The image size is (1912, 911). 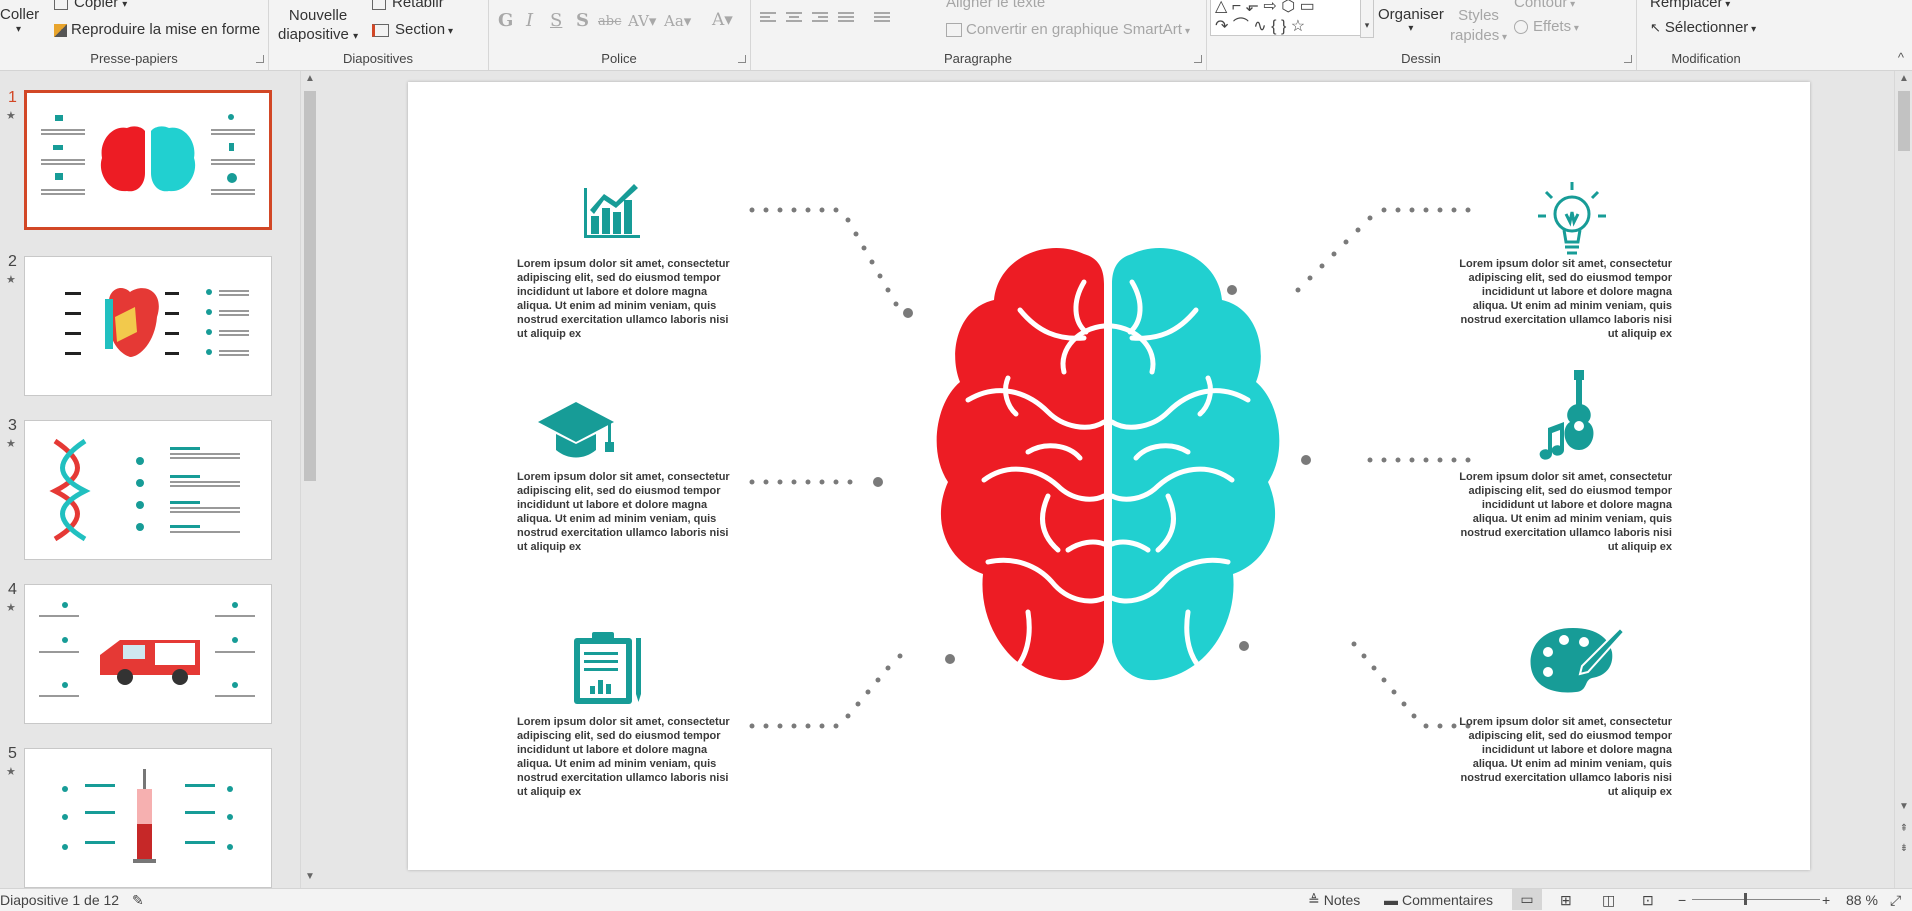 I want to click on music-guitar-icon, so click(x=1566, y=415).